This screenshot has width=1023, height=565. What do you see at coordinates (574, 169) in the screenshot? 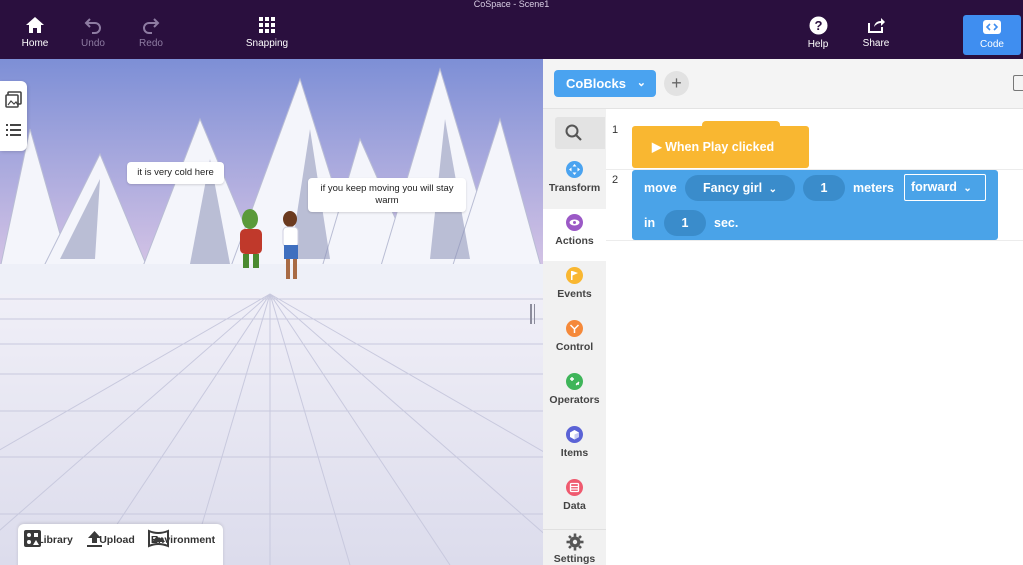
I see `transform-icon` at bounding box center [574, 169].